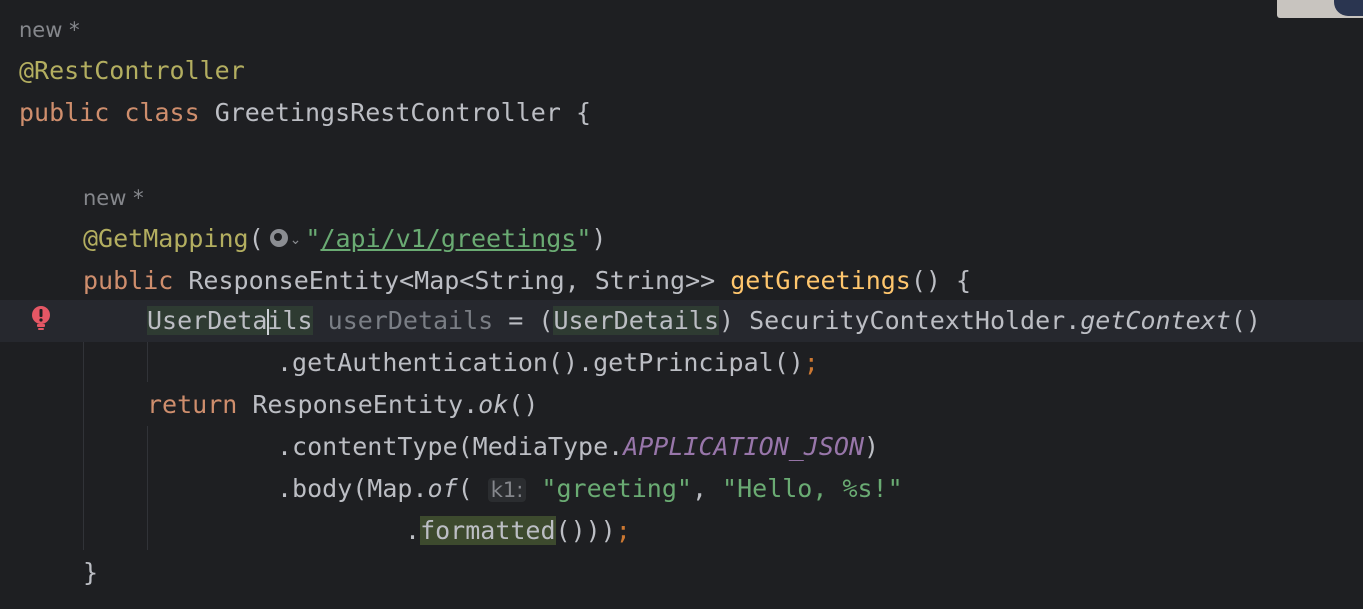 The width and height of the screenshot is (1363, 609). Describe the element at coordinates (681, 531) in the screenshot. I see `code-line-formatted: .formatted()));` at that location.